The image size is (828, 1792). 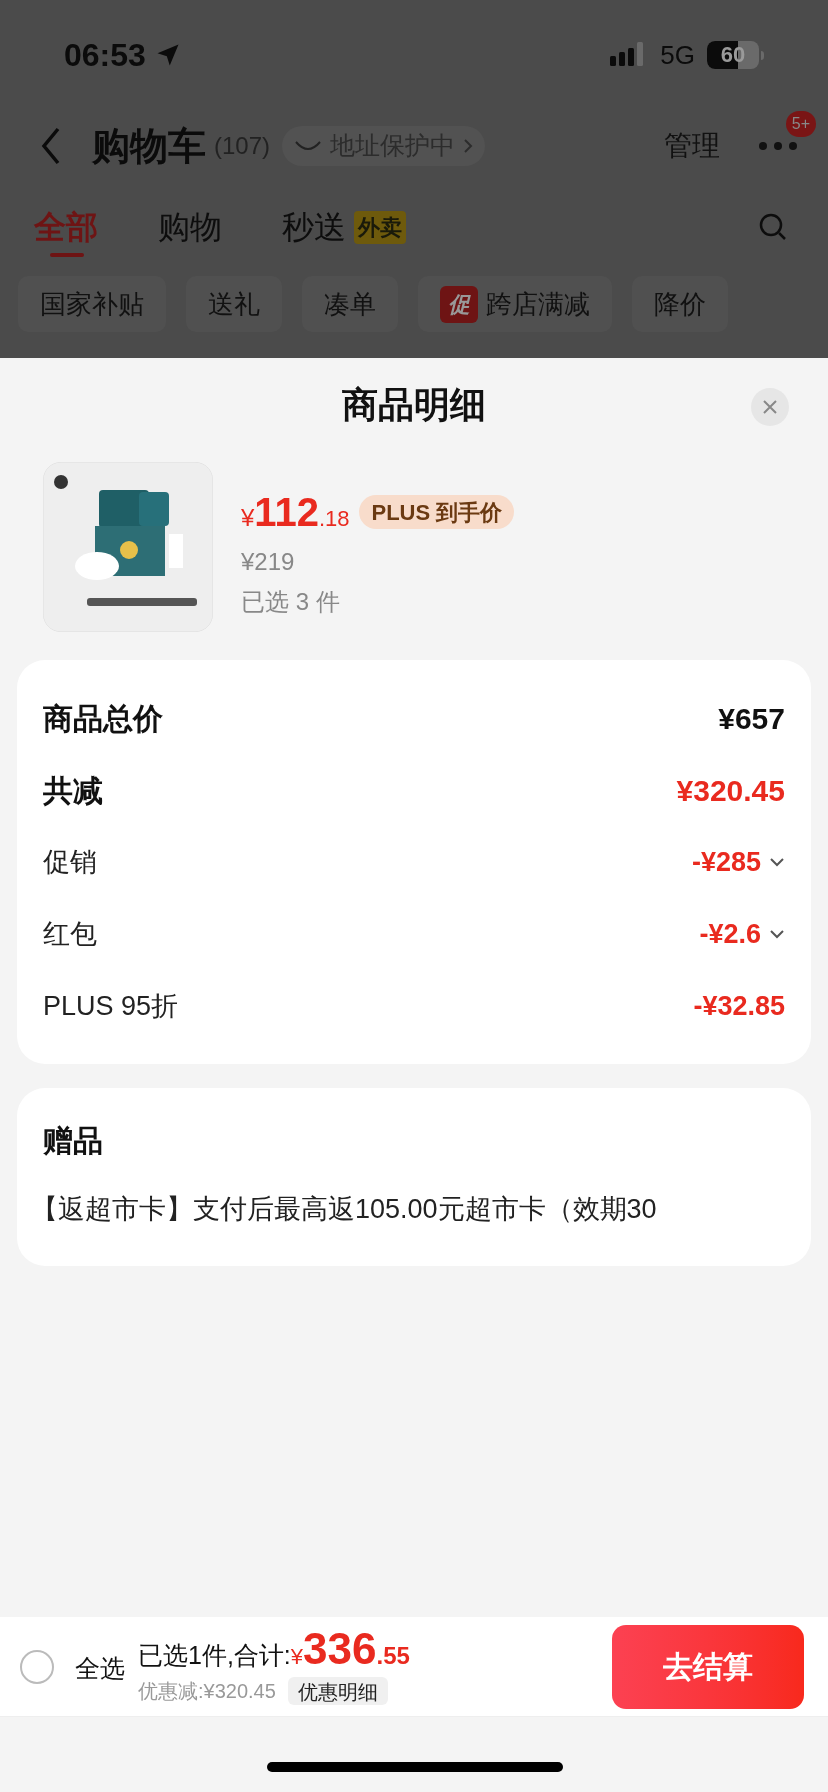 I want to click on summary-value: -¥32.85, so click(x=739, y=1006).